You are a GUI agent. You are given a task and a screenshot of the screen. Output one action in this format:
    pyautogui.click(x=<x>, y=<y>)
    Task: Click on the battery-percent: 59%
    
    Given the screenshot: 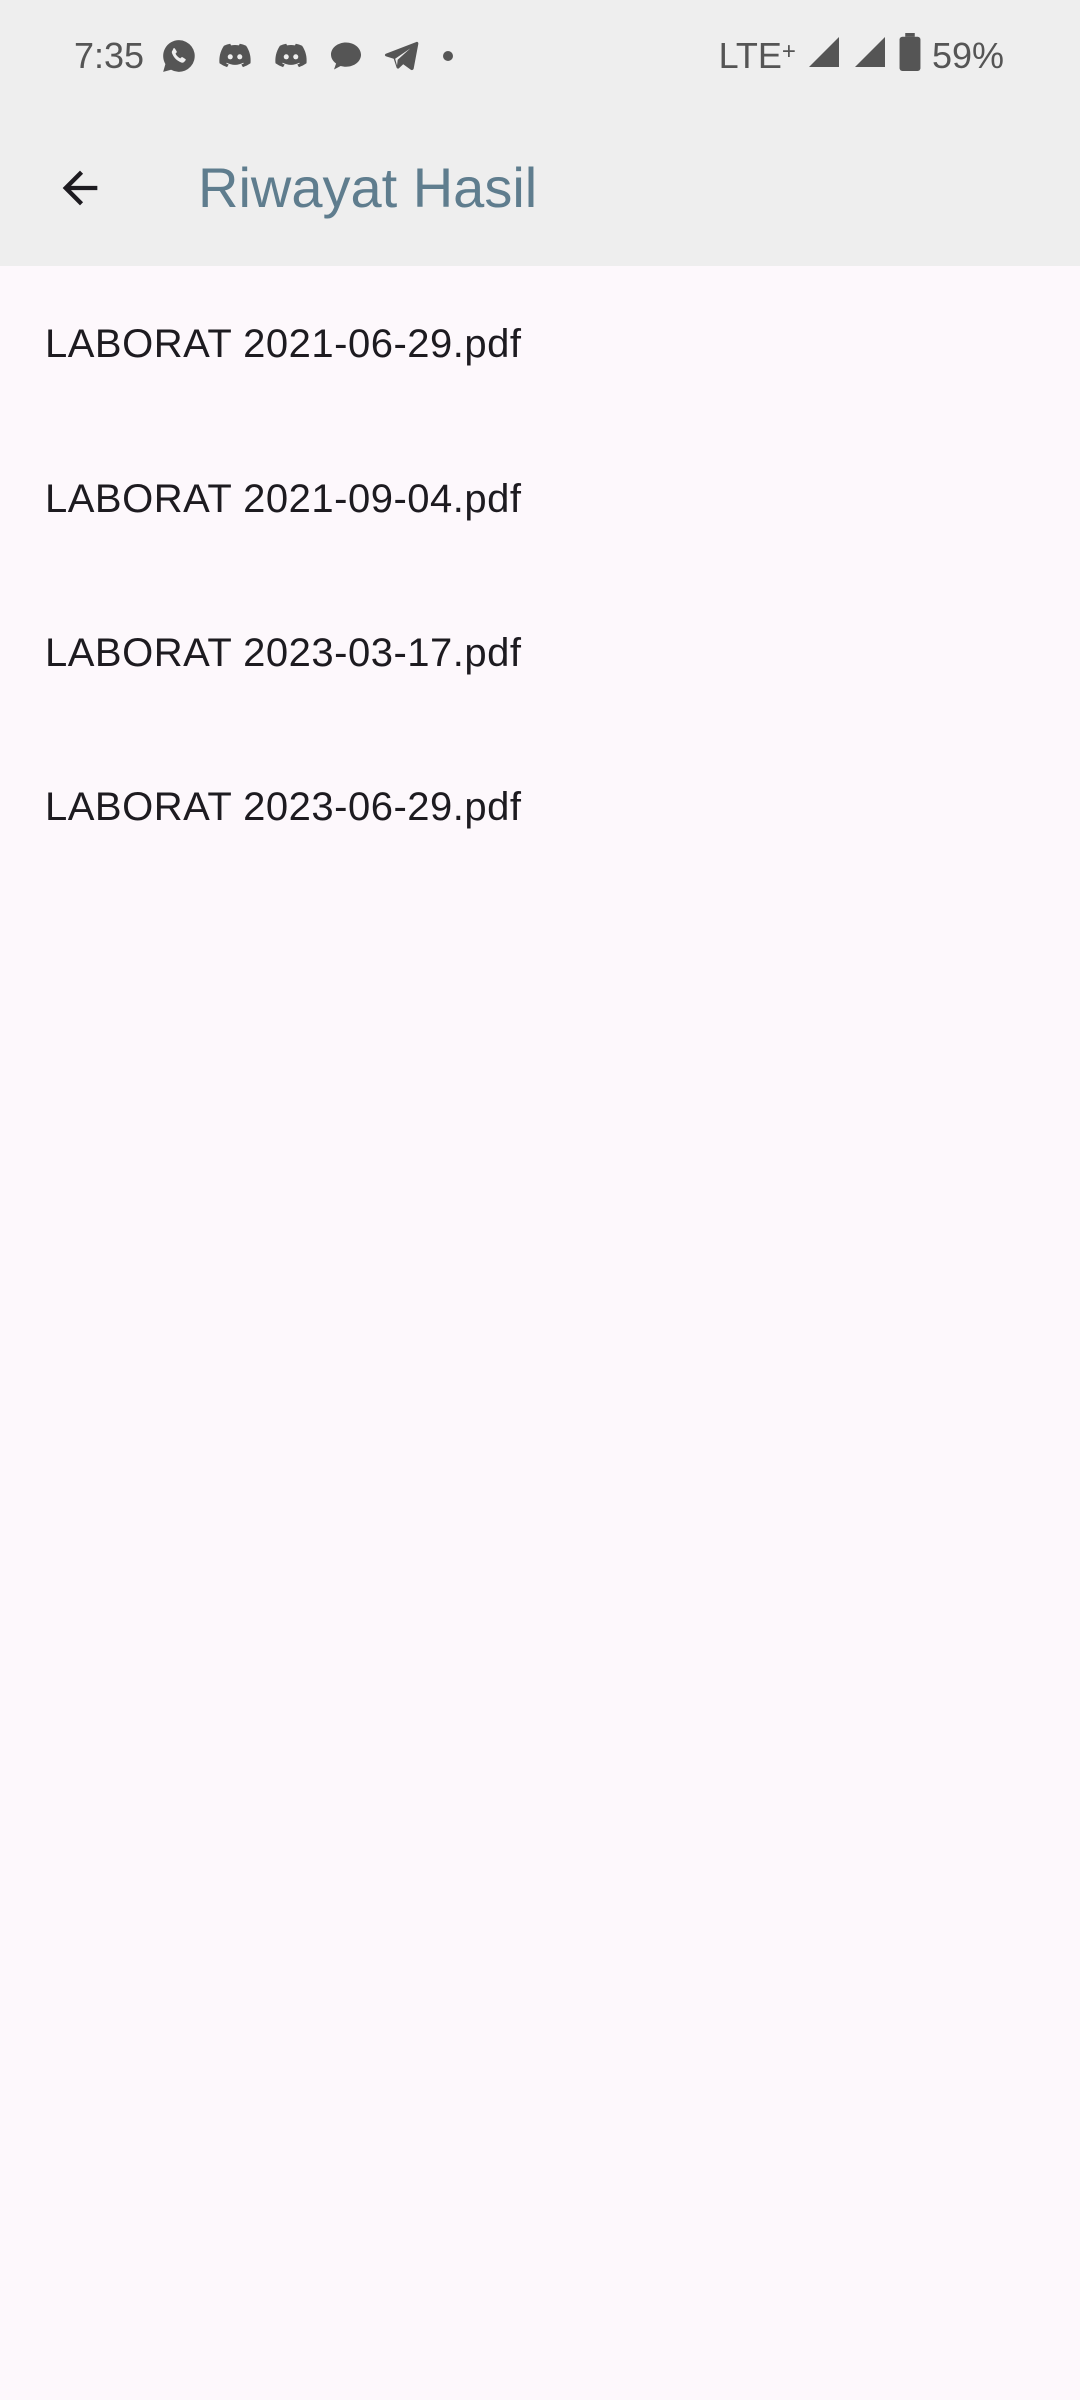 What is the action you would take?
    pyautogui.click(x=967, y=55)
    